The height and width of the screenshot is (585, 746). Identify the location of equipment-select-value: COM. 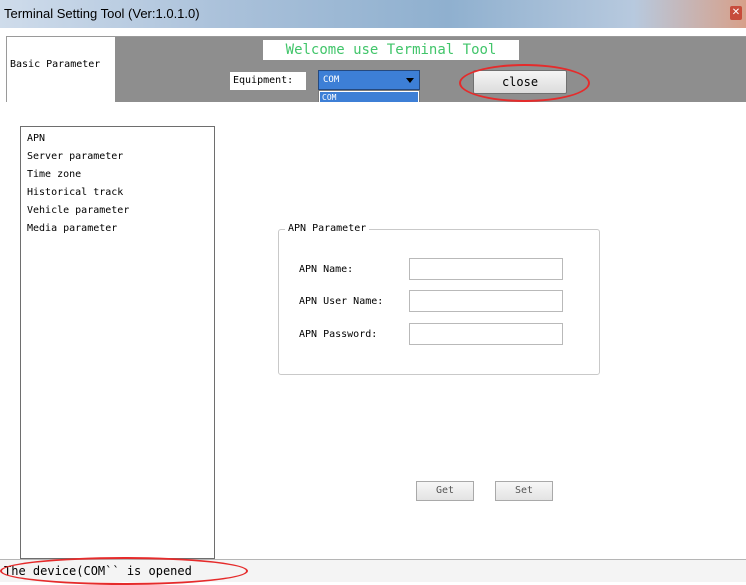
(331, 80).